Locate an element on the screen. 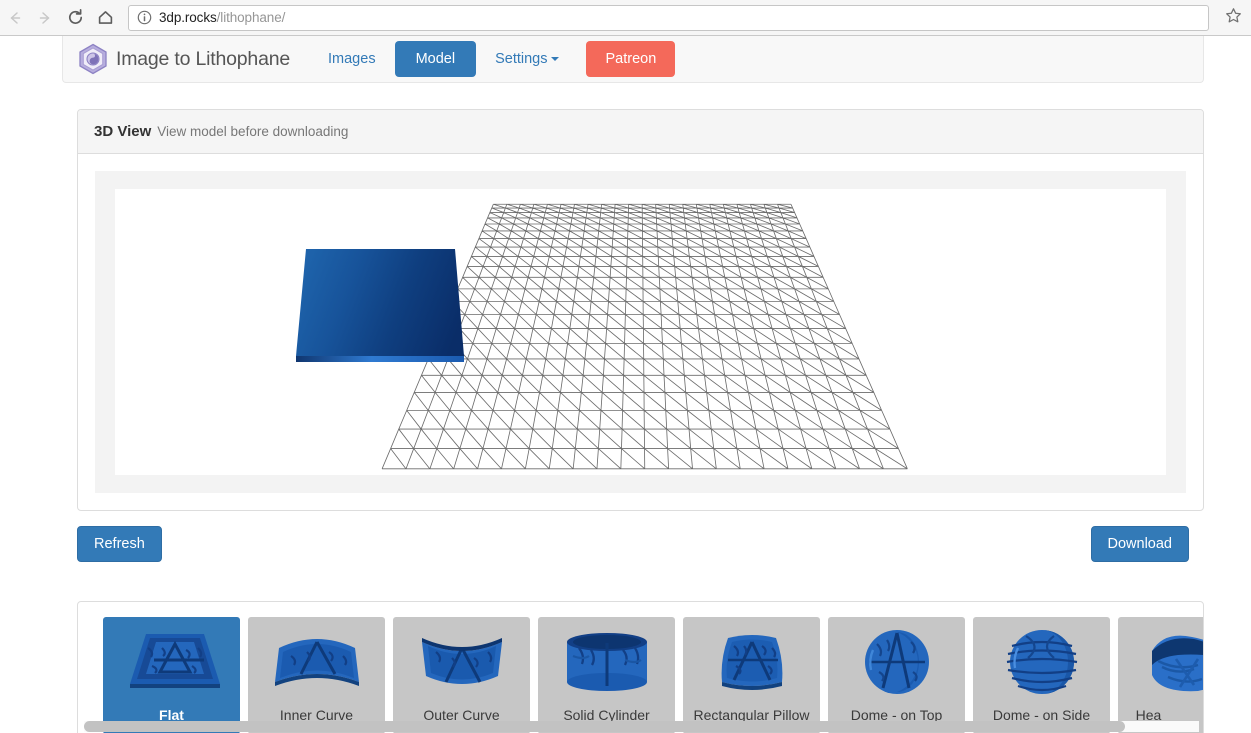 Image resolution: width=1251 pixels, height=733 pixels. brand: Image to Lithophane is located at coordinates (195, 59).